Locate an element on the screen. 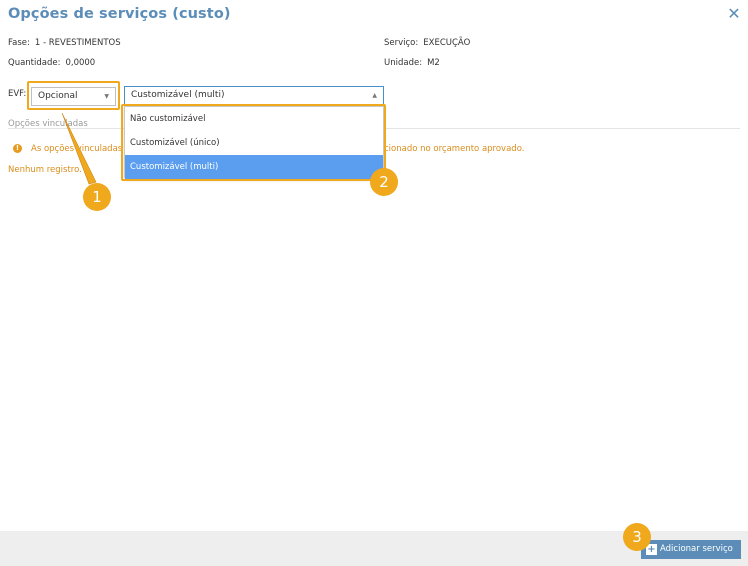  callout-3: 3 is located at coordinates (637, 537).